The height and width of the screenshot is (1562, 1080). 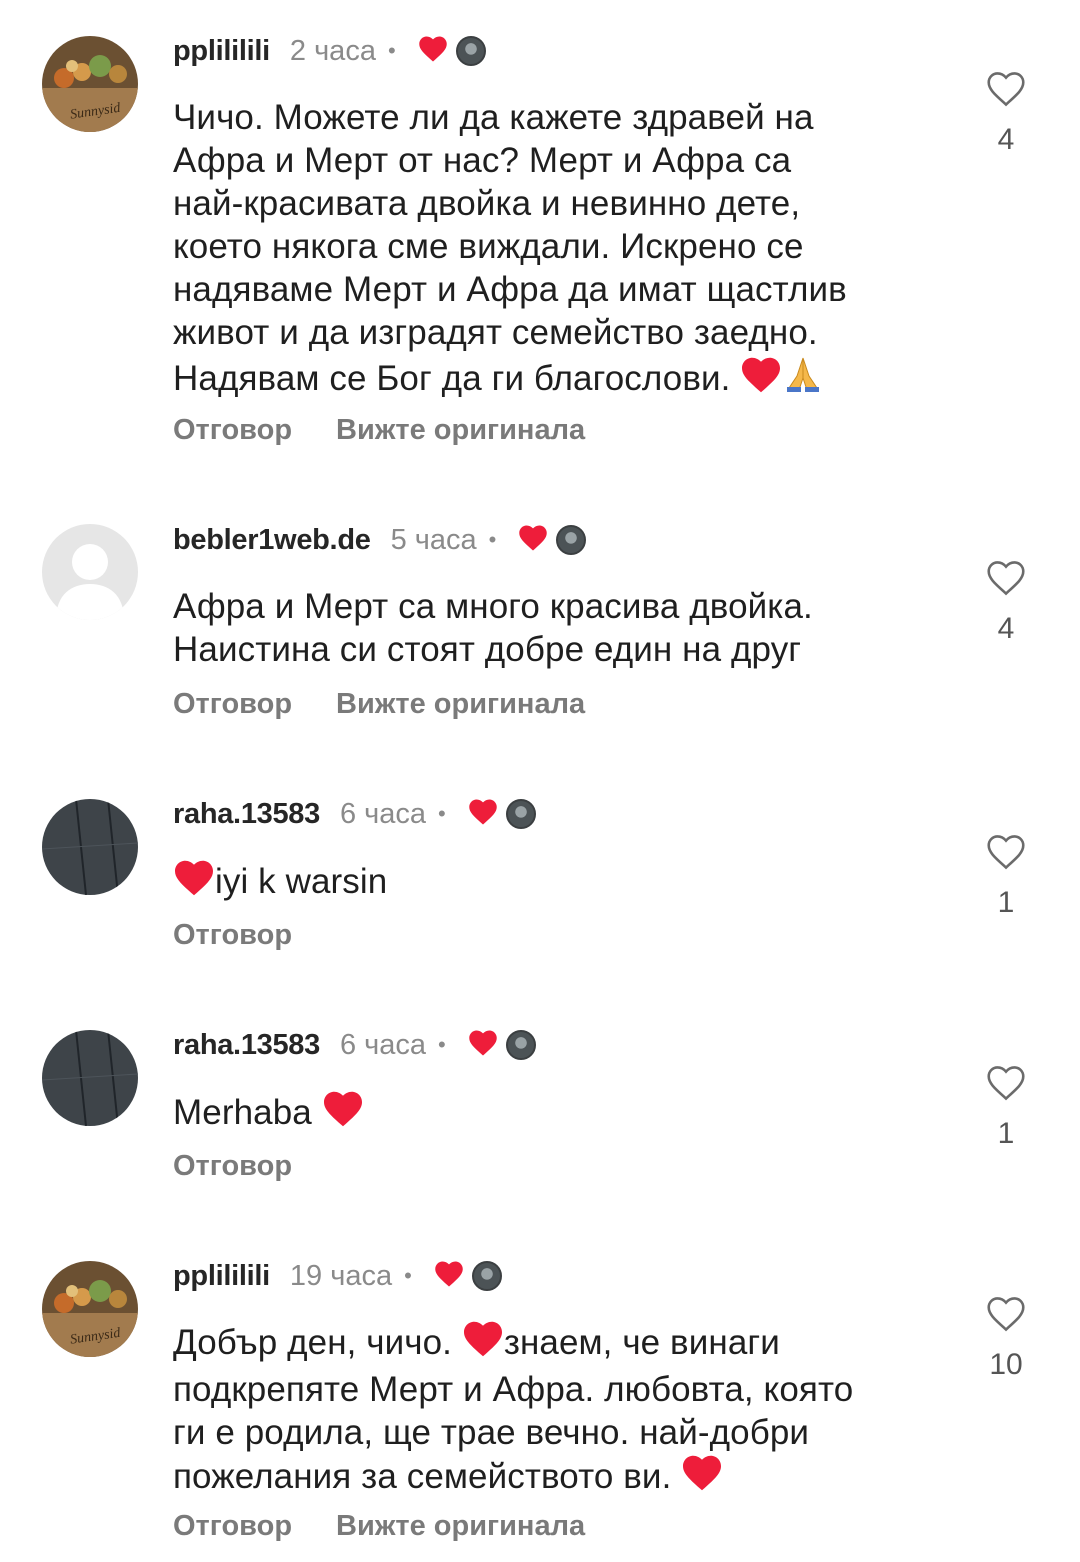 I want to click on timestamp: 19 часа, so click(x=341, y=1275).